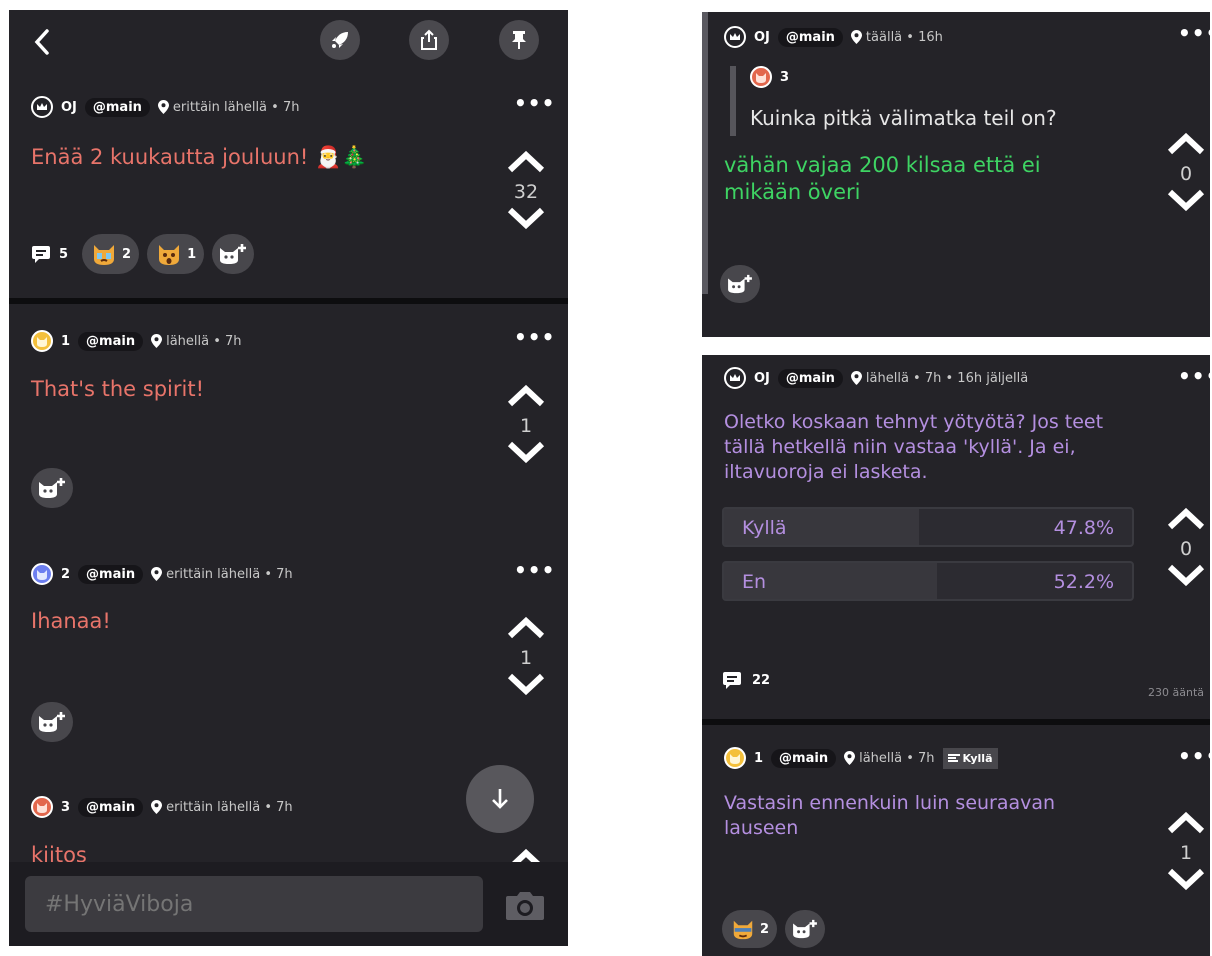 The width and height of the screenshot is (1212, 956). What do you see at coordinates (897, 758) in the screenshot?
I see `location-text: lähellä • 7h` at bounding box center [897, 758].